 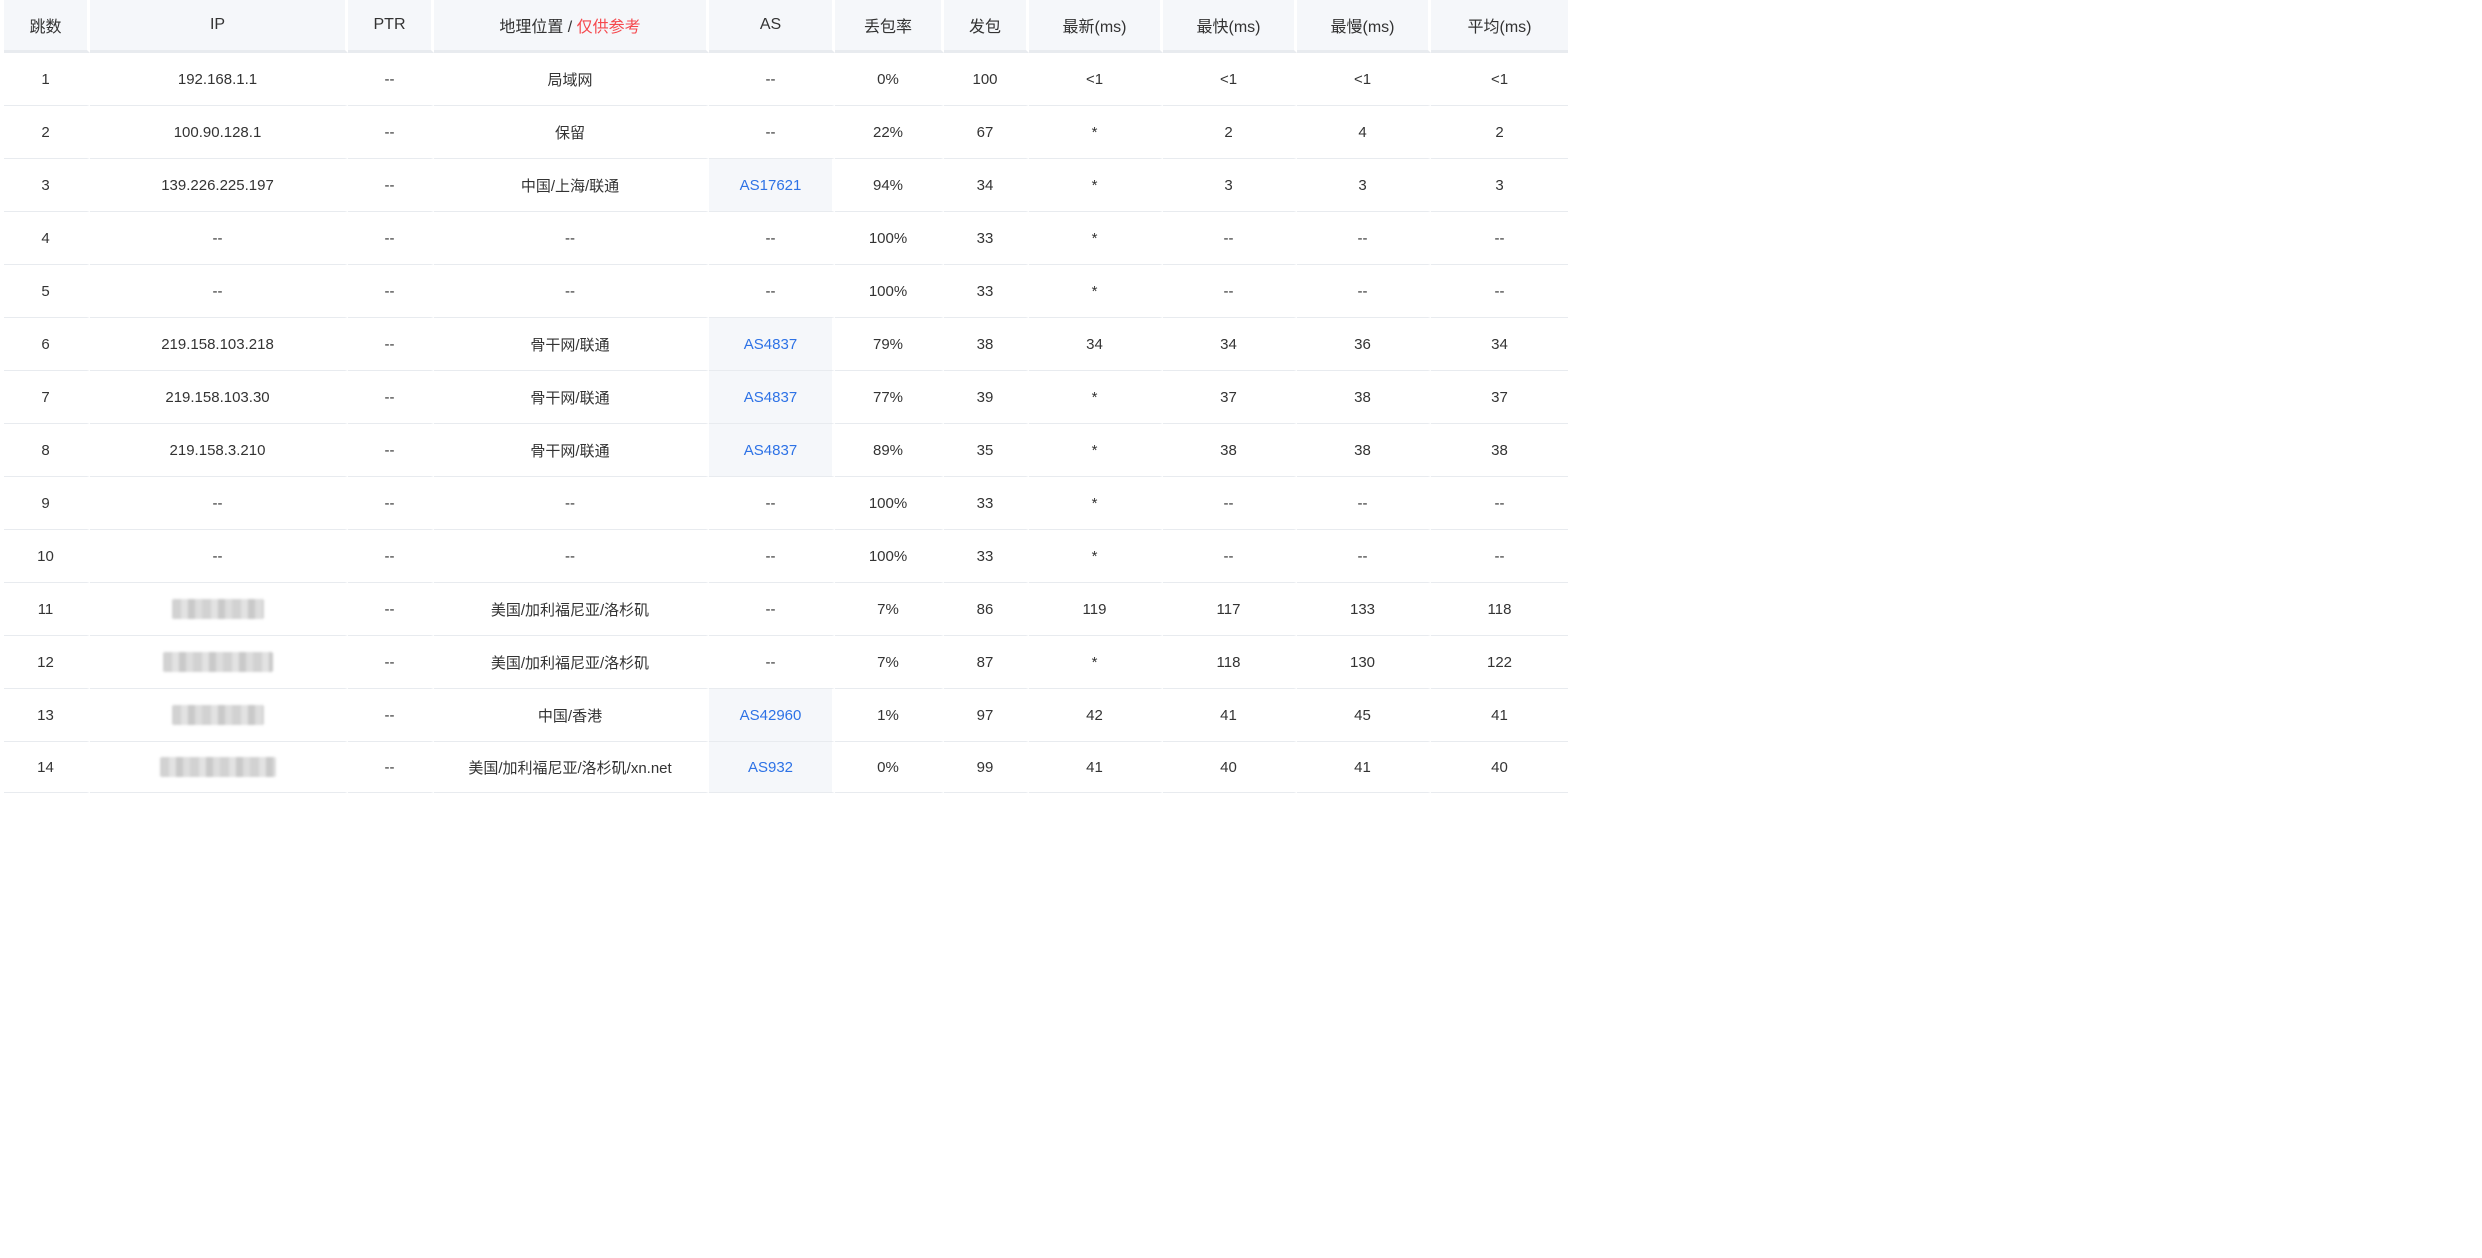 I want to click on col-header-loss: 丢包率, so click(x=889, y=26).